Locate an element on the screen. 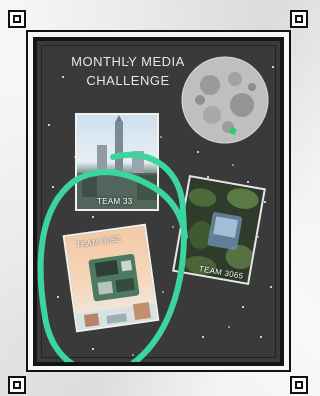 This screenshot has width=320, height=396. resize-handle-top-right is located at coordinates (299, 19).